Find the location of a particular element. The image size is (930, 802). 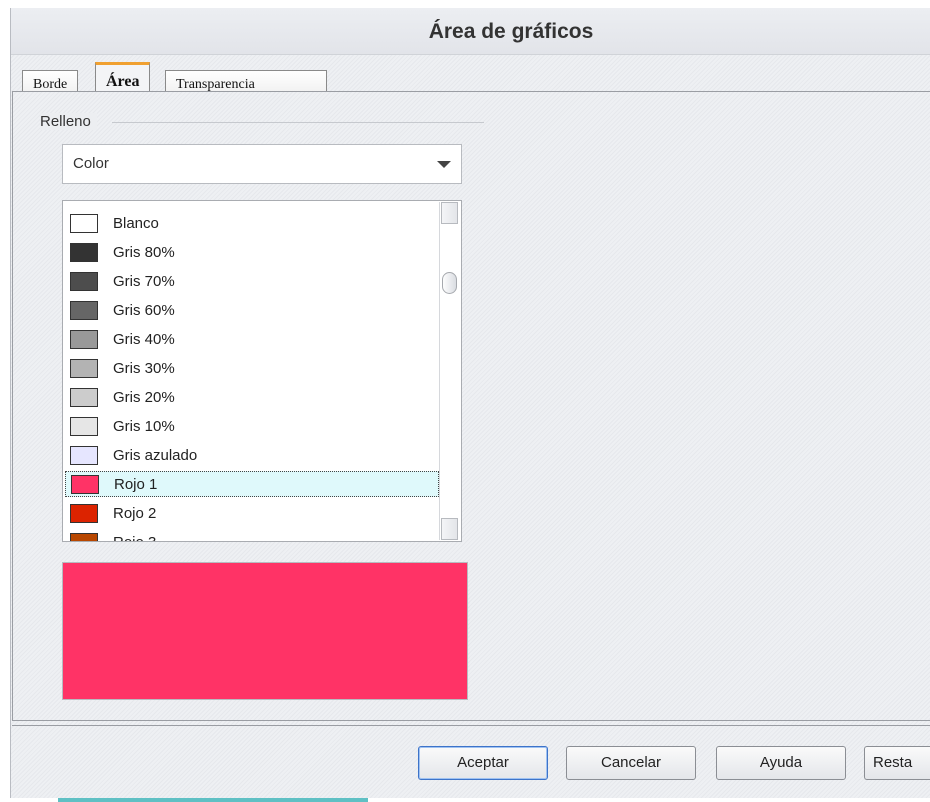

ok-button: Aceptar is located at coordinates (483, 763).